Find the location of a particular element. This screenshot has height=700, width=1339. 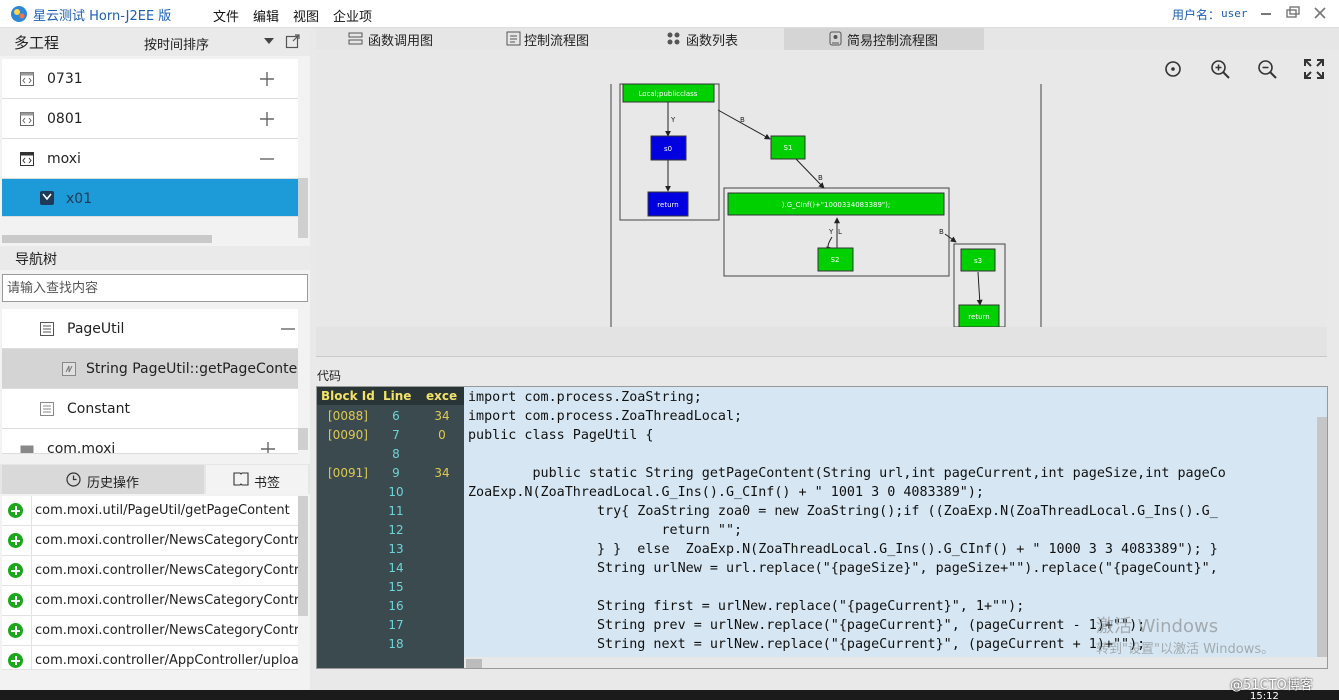

project-item-label: 0731 is located at coordinates (65, 79).